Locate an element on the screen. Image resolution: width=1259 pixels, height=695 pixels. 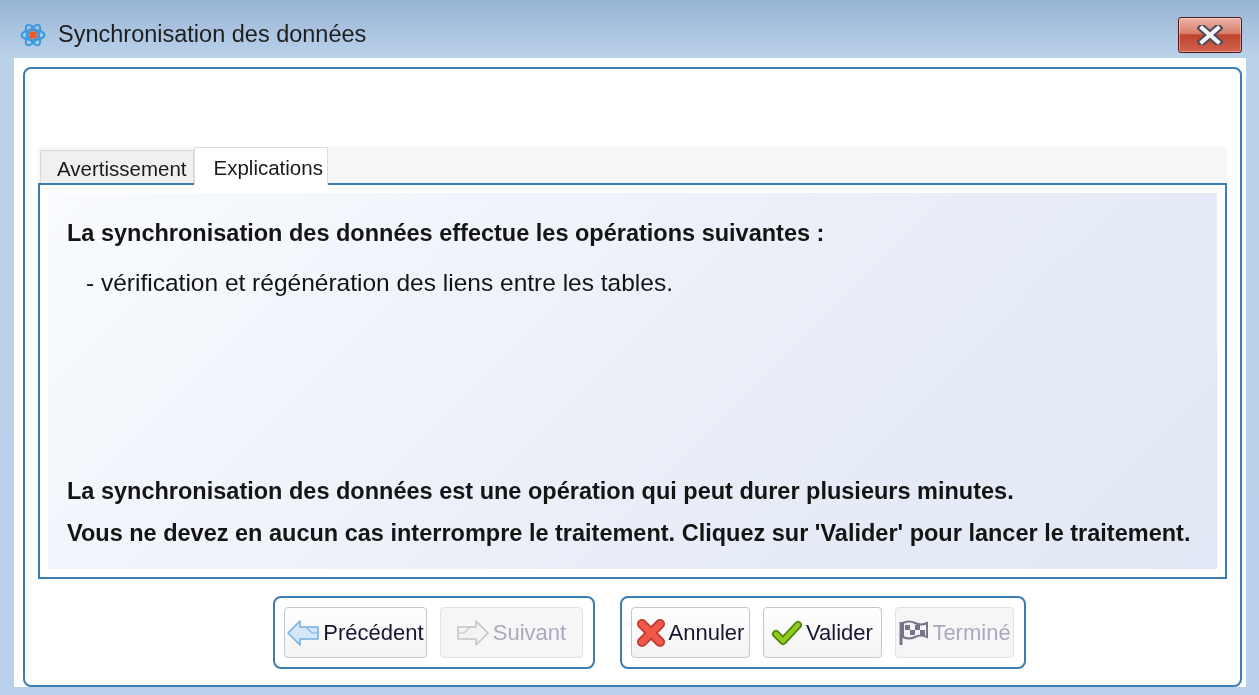
check-icon is located at coordinates (787, 632).